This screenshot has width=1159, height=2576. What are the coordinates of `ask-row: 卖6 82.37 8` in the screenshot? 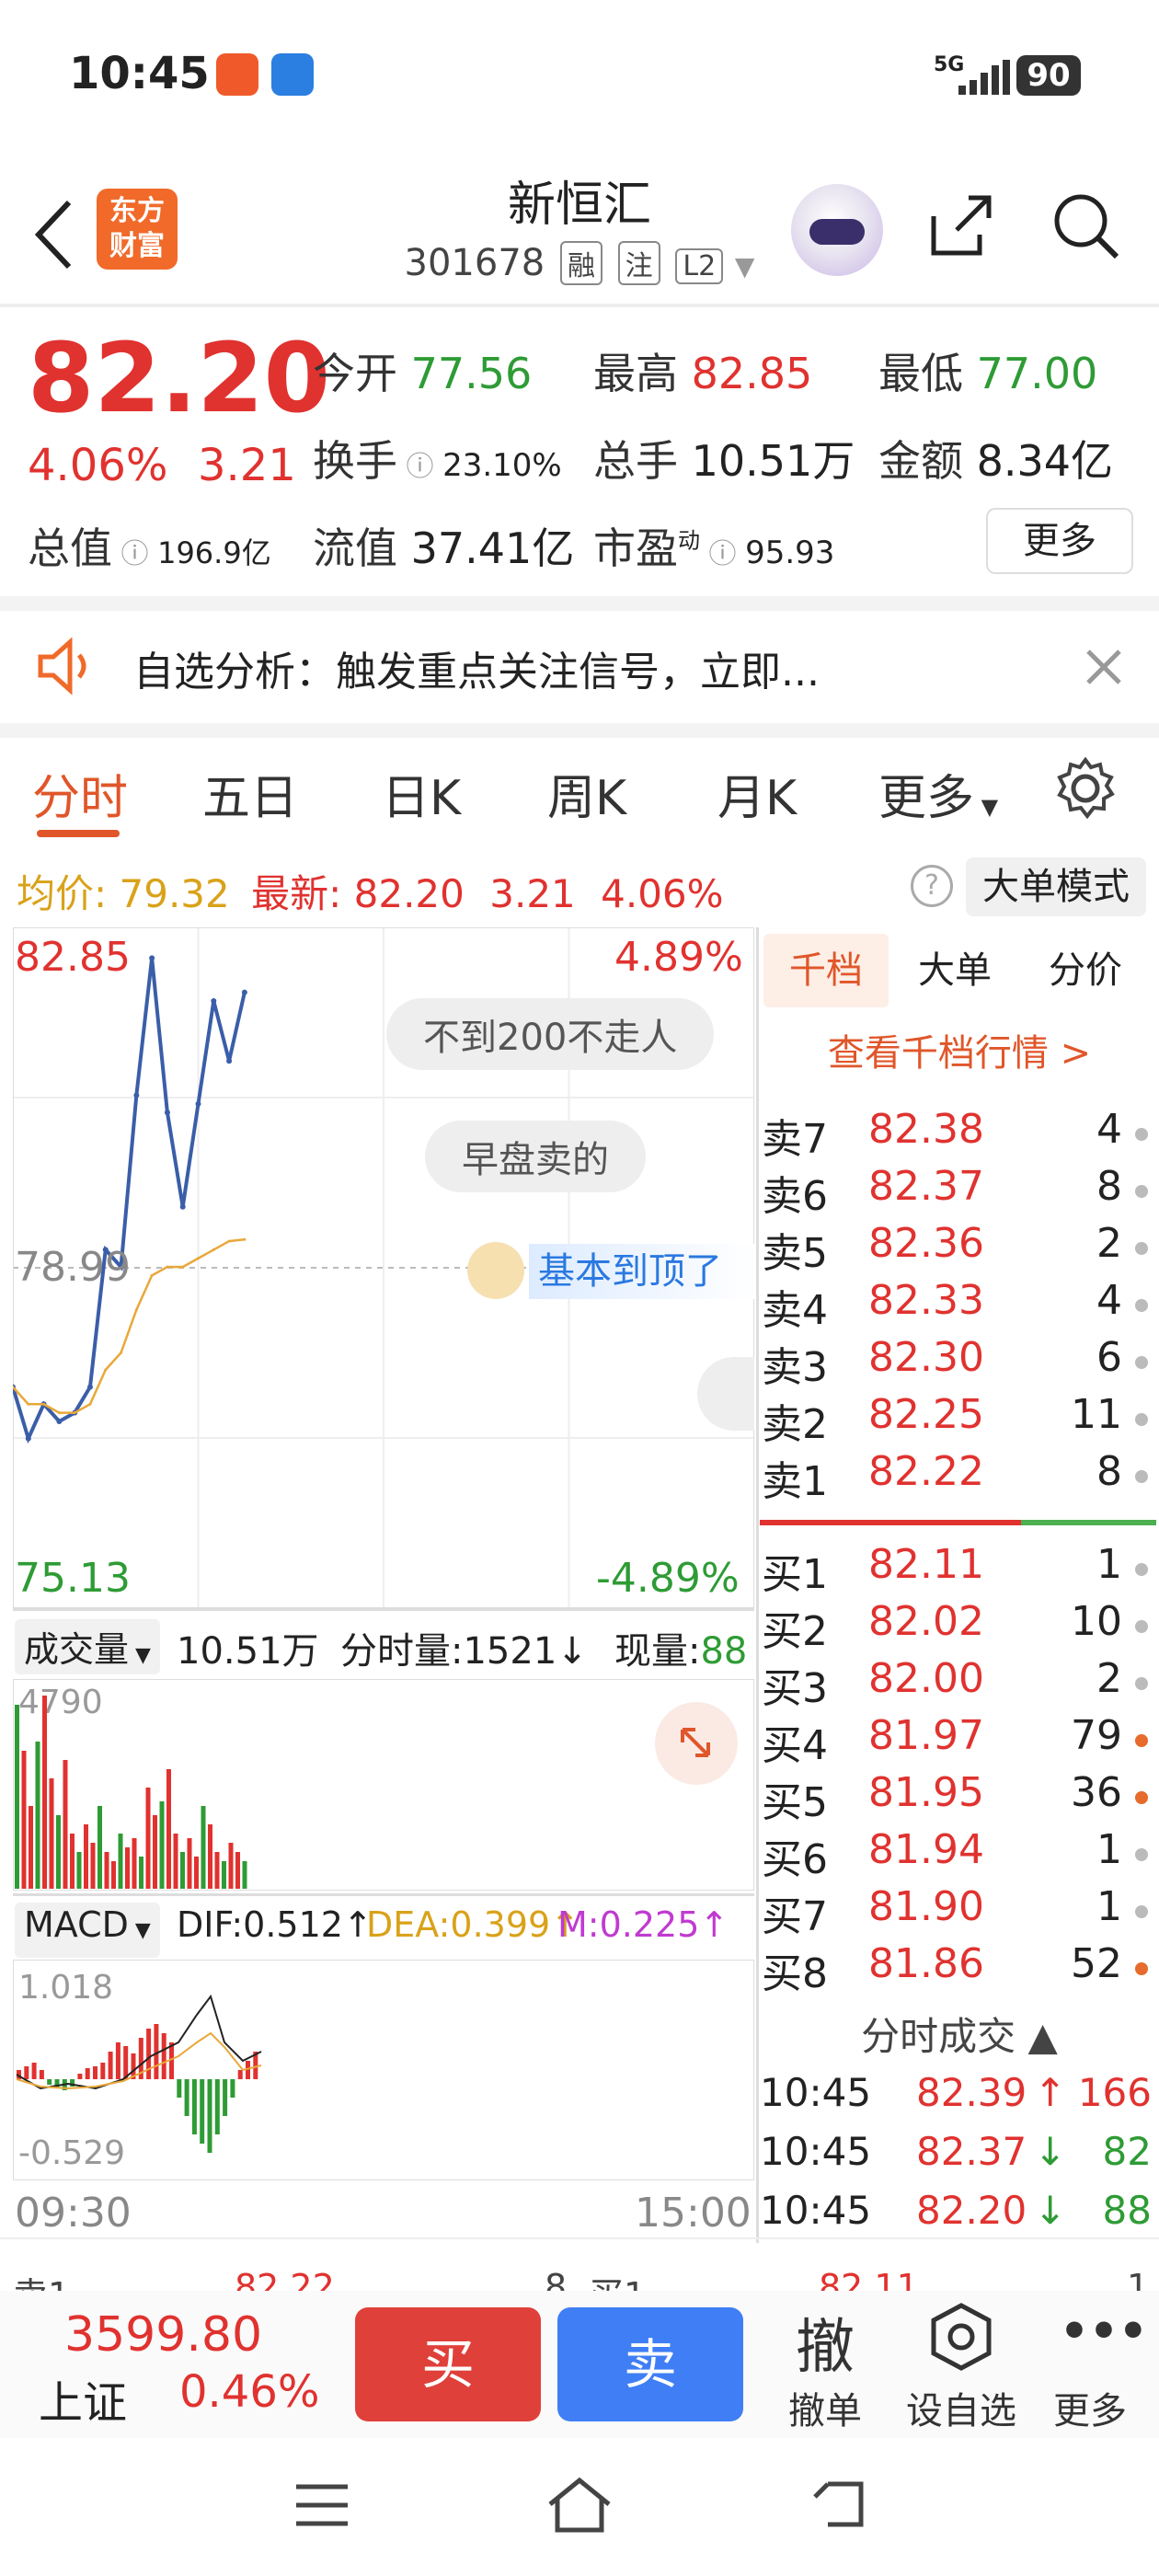 It's located at (957, 1191).